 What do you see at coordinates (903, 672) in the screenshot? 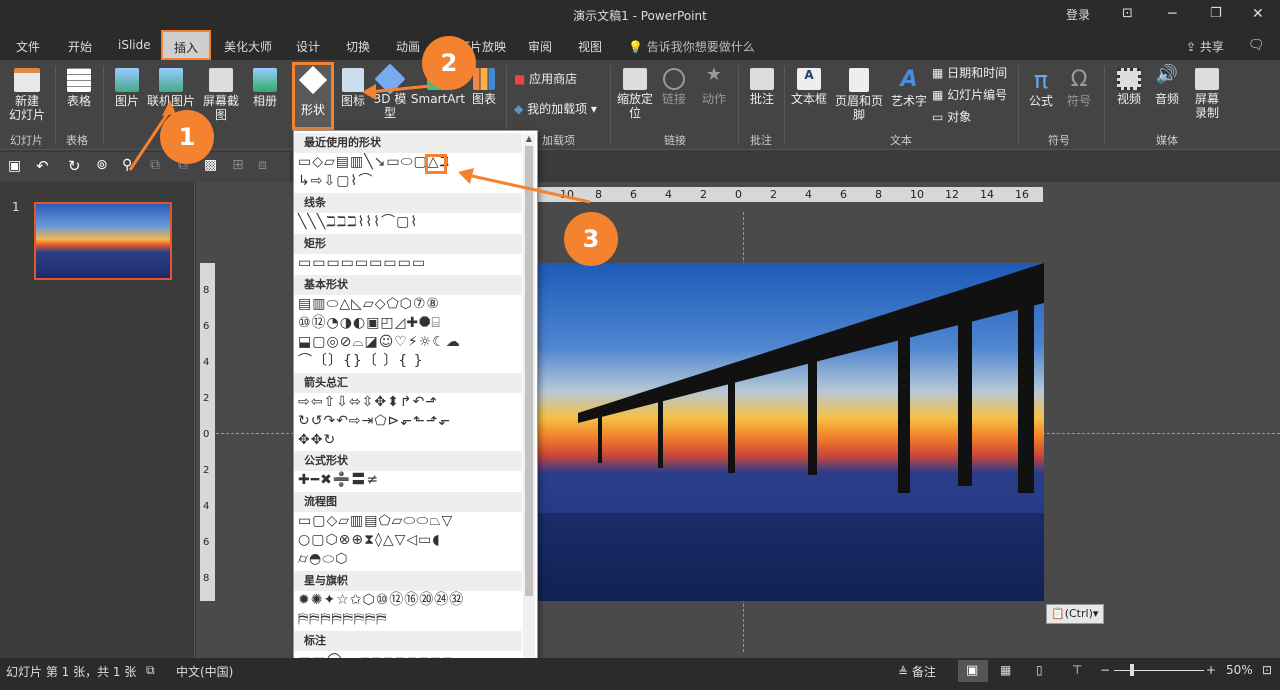
I see `notes-icon: ≜` at bounding box center [903, 672].